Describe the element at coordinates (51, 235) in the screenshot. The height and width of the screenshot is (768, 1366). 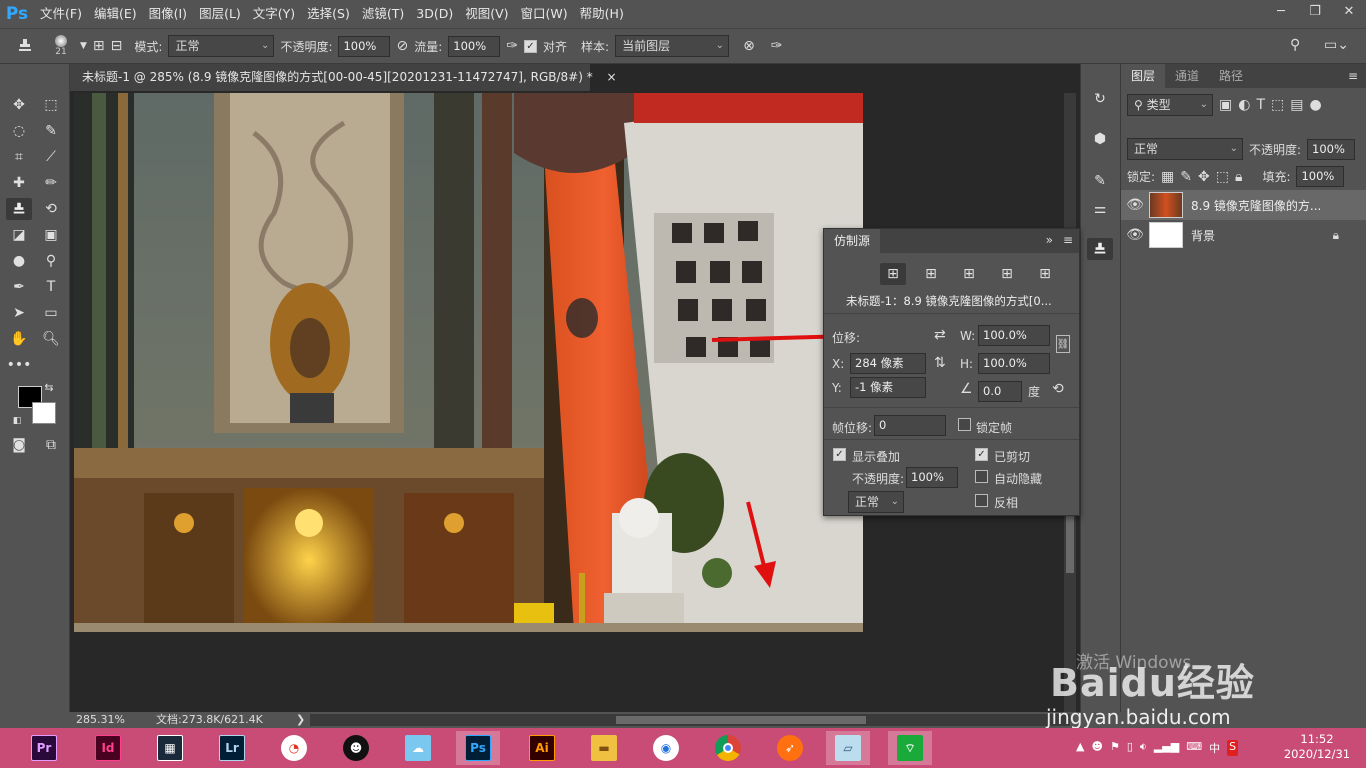
I see `gradient-tool-icon: ▣` at that location.